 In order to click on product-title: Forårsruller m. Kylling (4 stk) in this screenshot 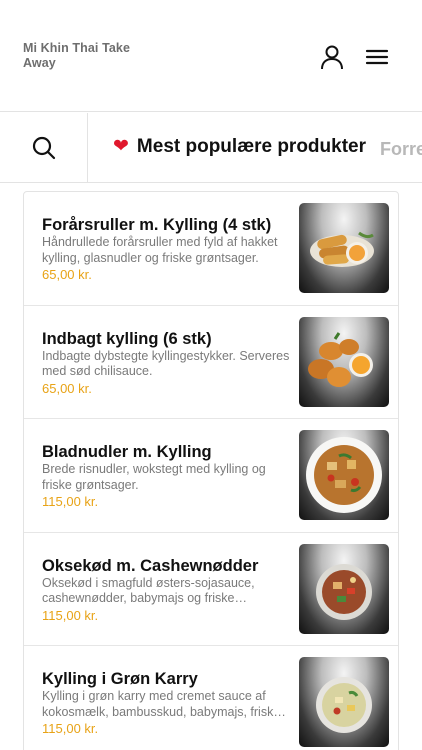, I will do `click(157, 225)`.